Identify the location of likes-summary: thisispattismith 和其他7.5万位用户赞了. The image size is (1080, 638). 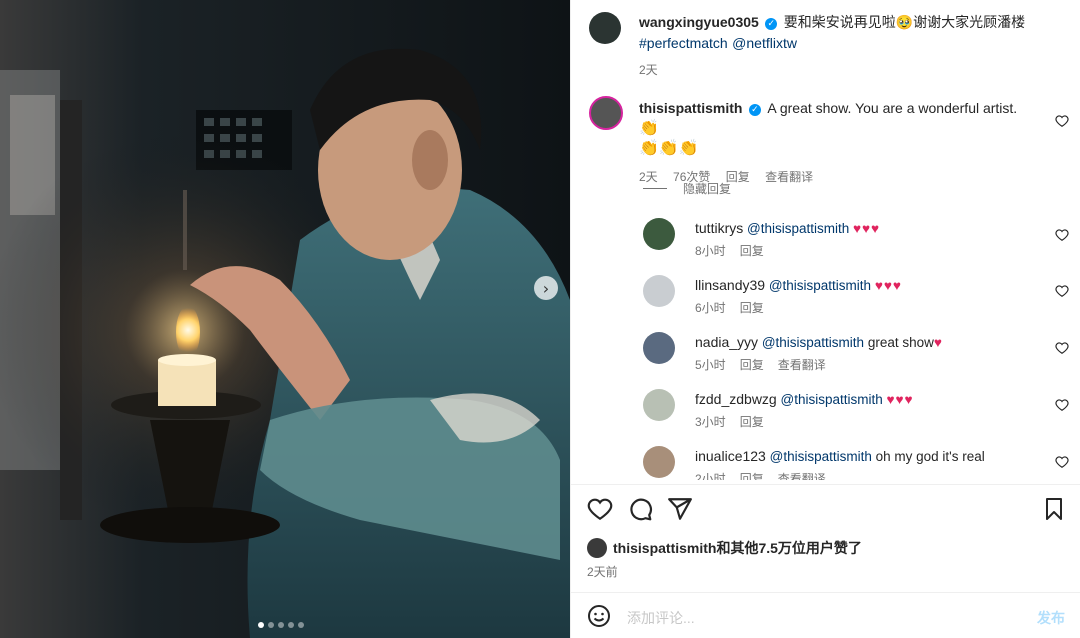
(724, 548).